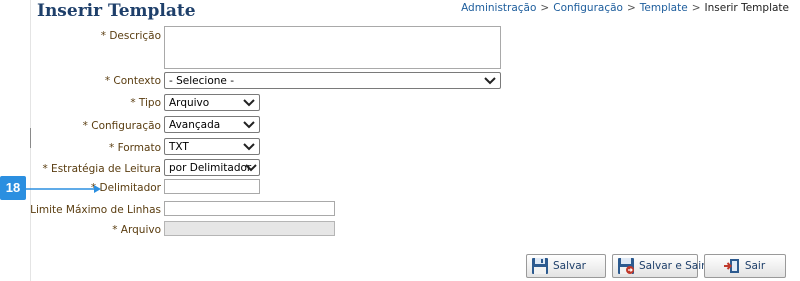 Image resolution: width=800 pixels, height=281 pixels. Describe the element at coordinates (212, 146) in the screenshot. I see `formato-select: TXT` at that location.